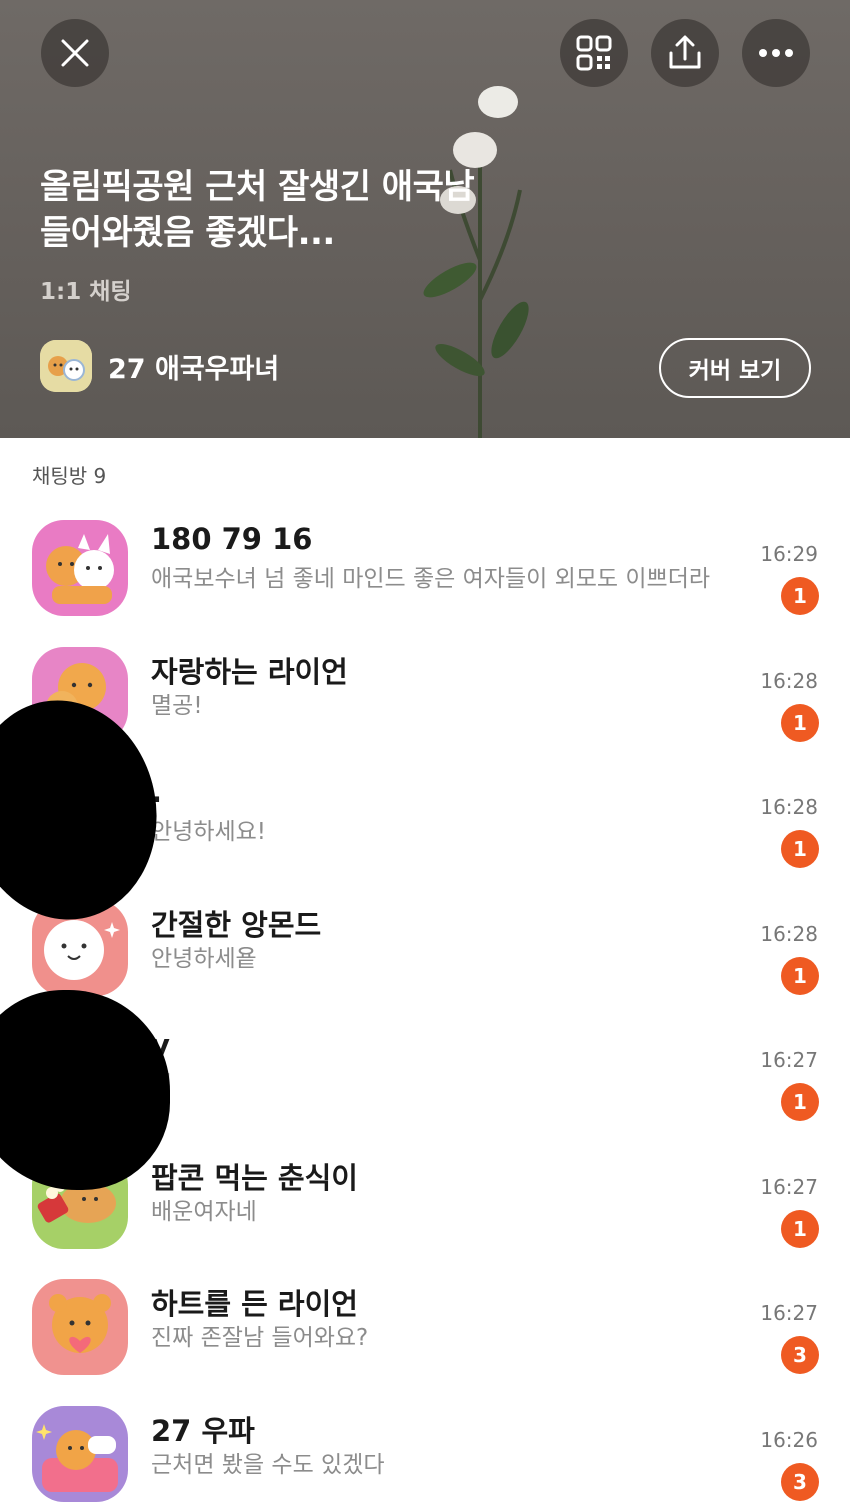 The image size is (850, 1512). I want to click on qr-code-icon, so click(594, 53).